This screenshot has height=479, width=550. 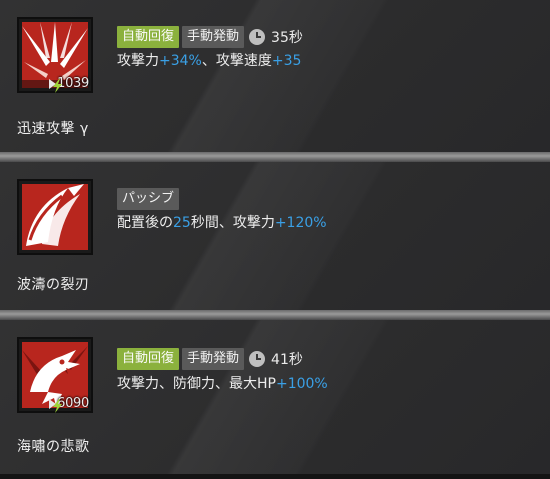 I want to click on skill-icon-frame: 60 90, so click(x=55, y=375).